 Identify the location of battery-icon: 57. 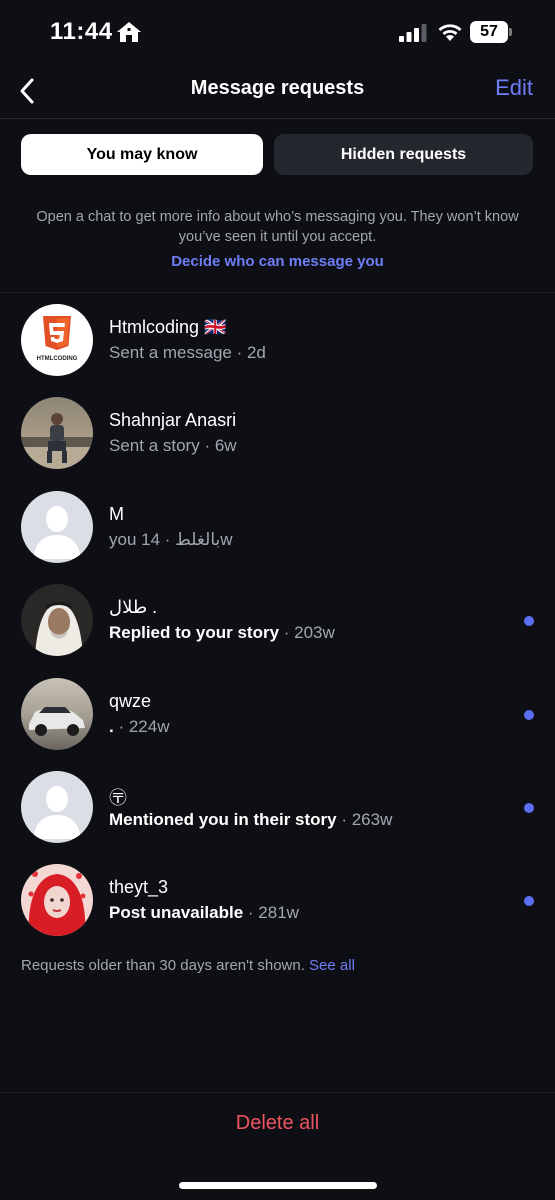
(491, 33).